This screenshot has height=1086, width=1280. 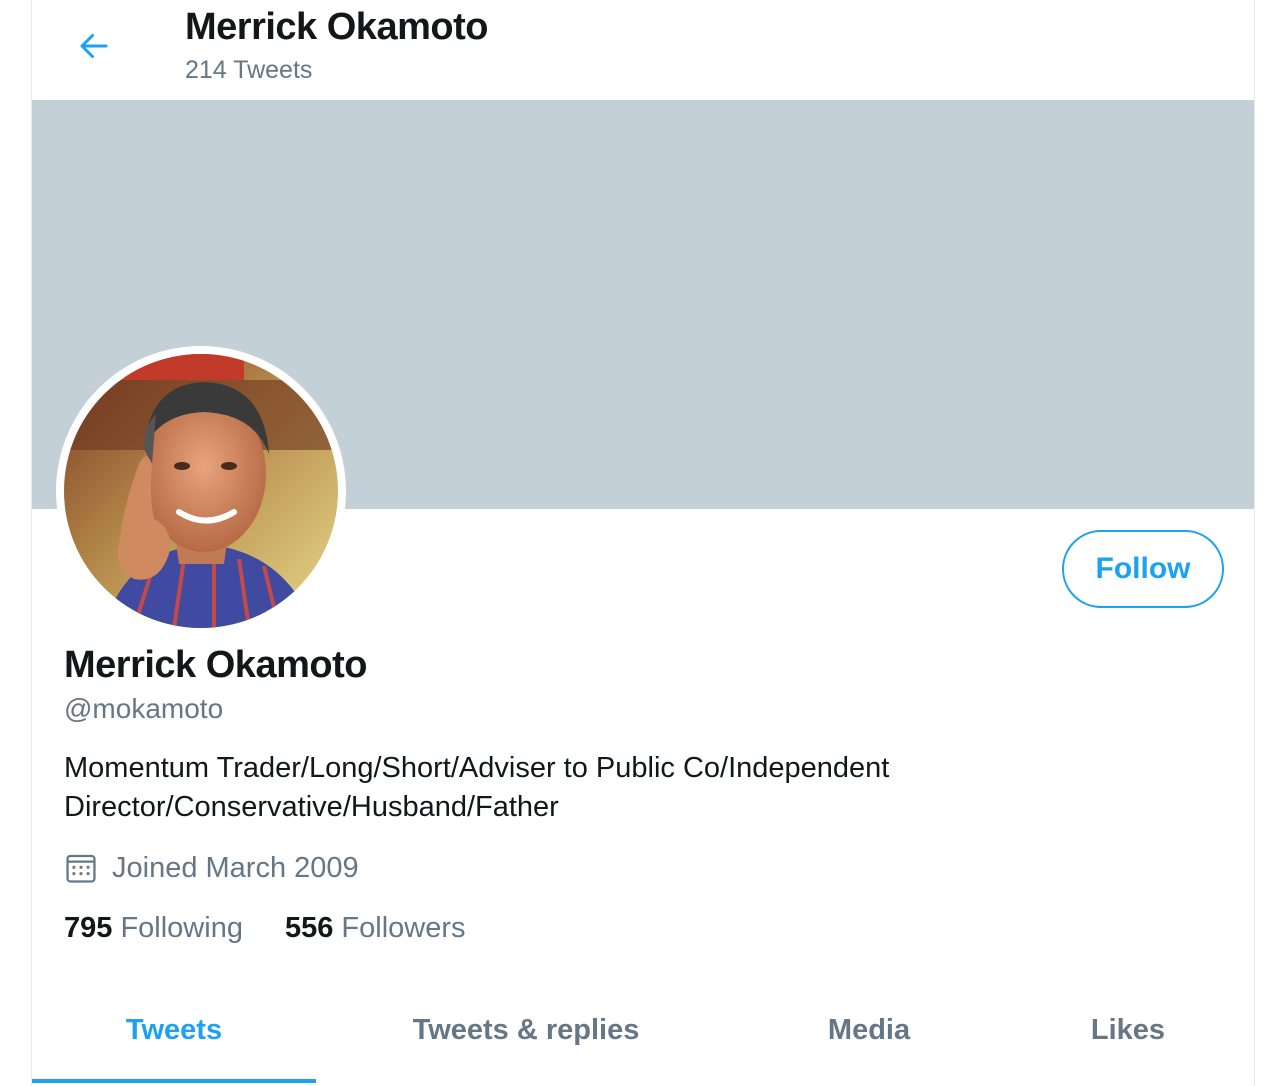 I want to click on header-title: Merrick Okamoto, so click(x=336, y=27).